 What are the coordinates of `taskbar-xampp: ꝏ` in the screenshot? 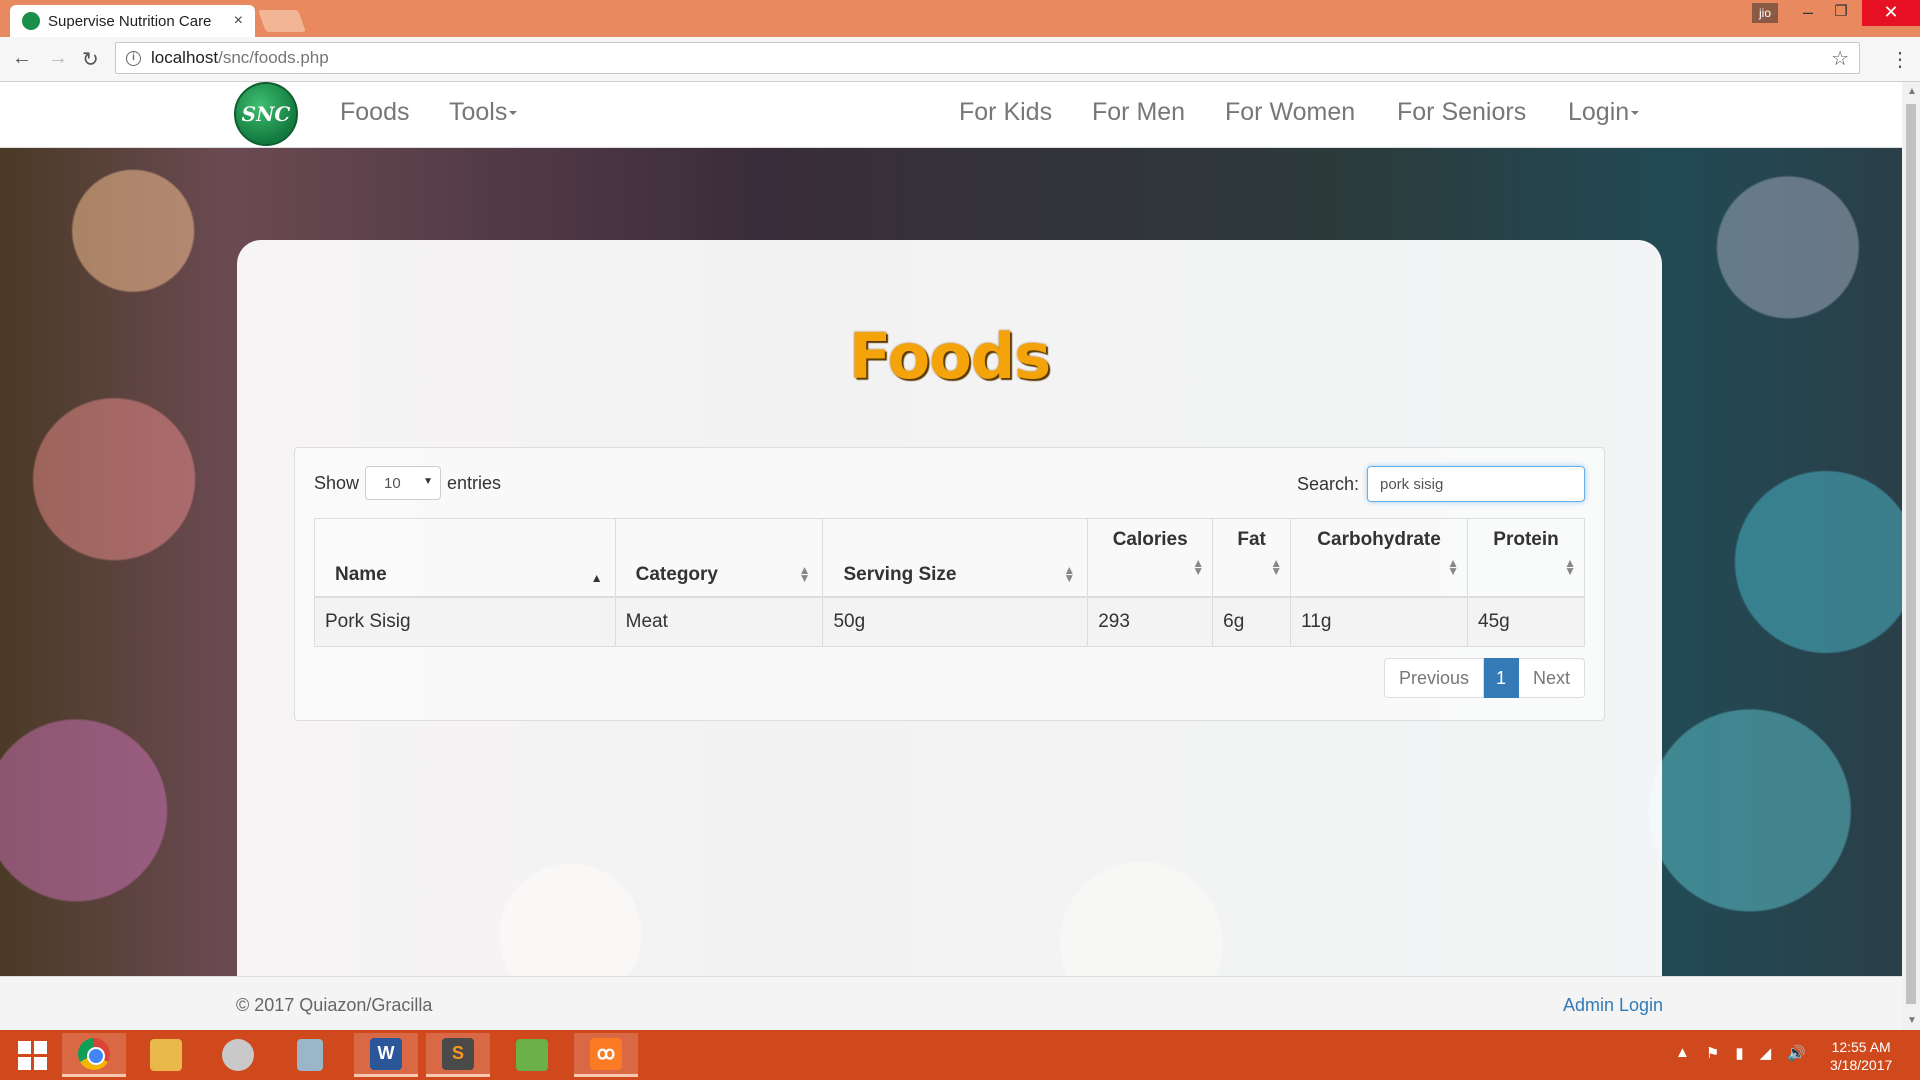 It's located at (606, 1055).